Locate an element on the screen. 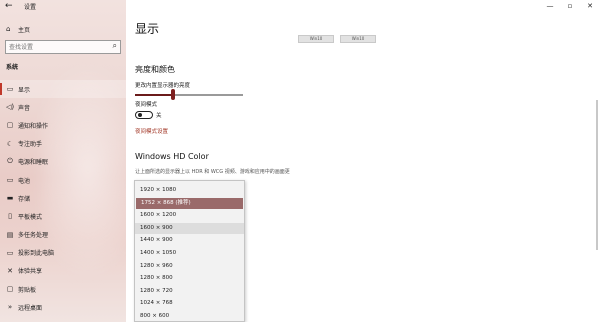 Image resolution: width=600 pixels, height=322 pixels. back-arrow-icon: ← is located at coordinates (9, 6).